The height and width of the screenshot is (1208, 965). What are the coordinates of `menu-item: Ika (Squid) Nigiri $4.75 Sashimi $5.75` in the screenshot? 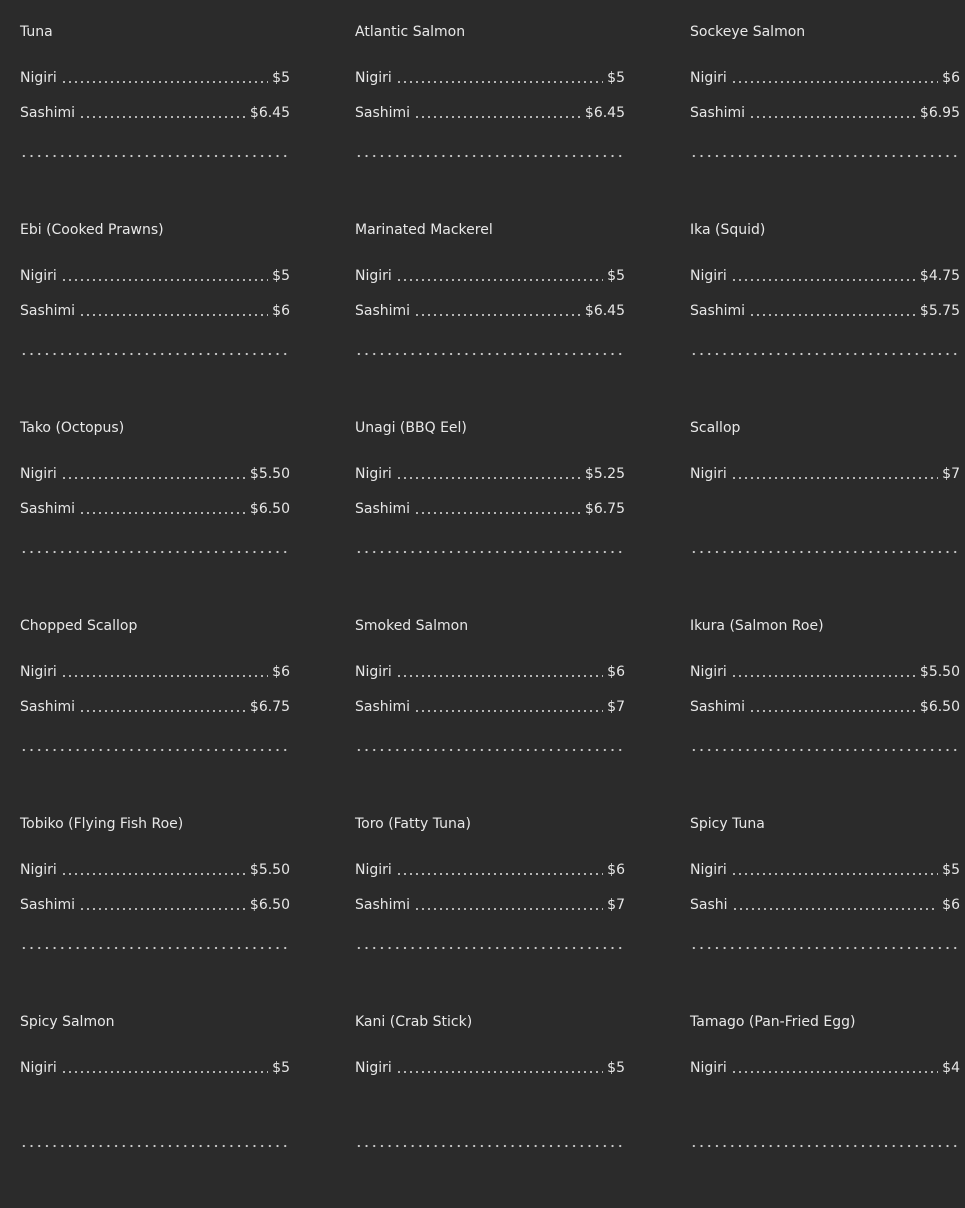 It's located at (825, 317).